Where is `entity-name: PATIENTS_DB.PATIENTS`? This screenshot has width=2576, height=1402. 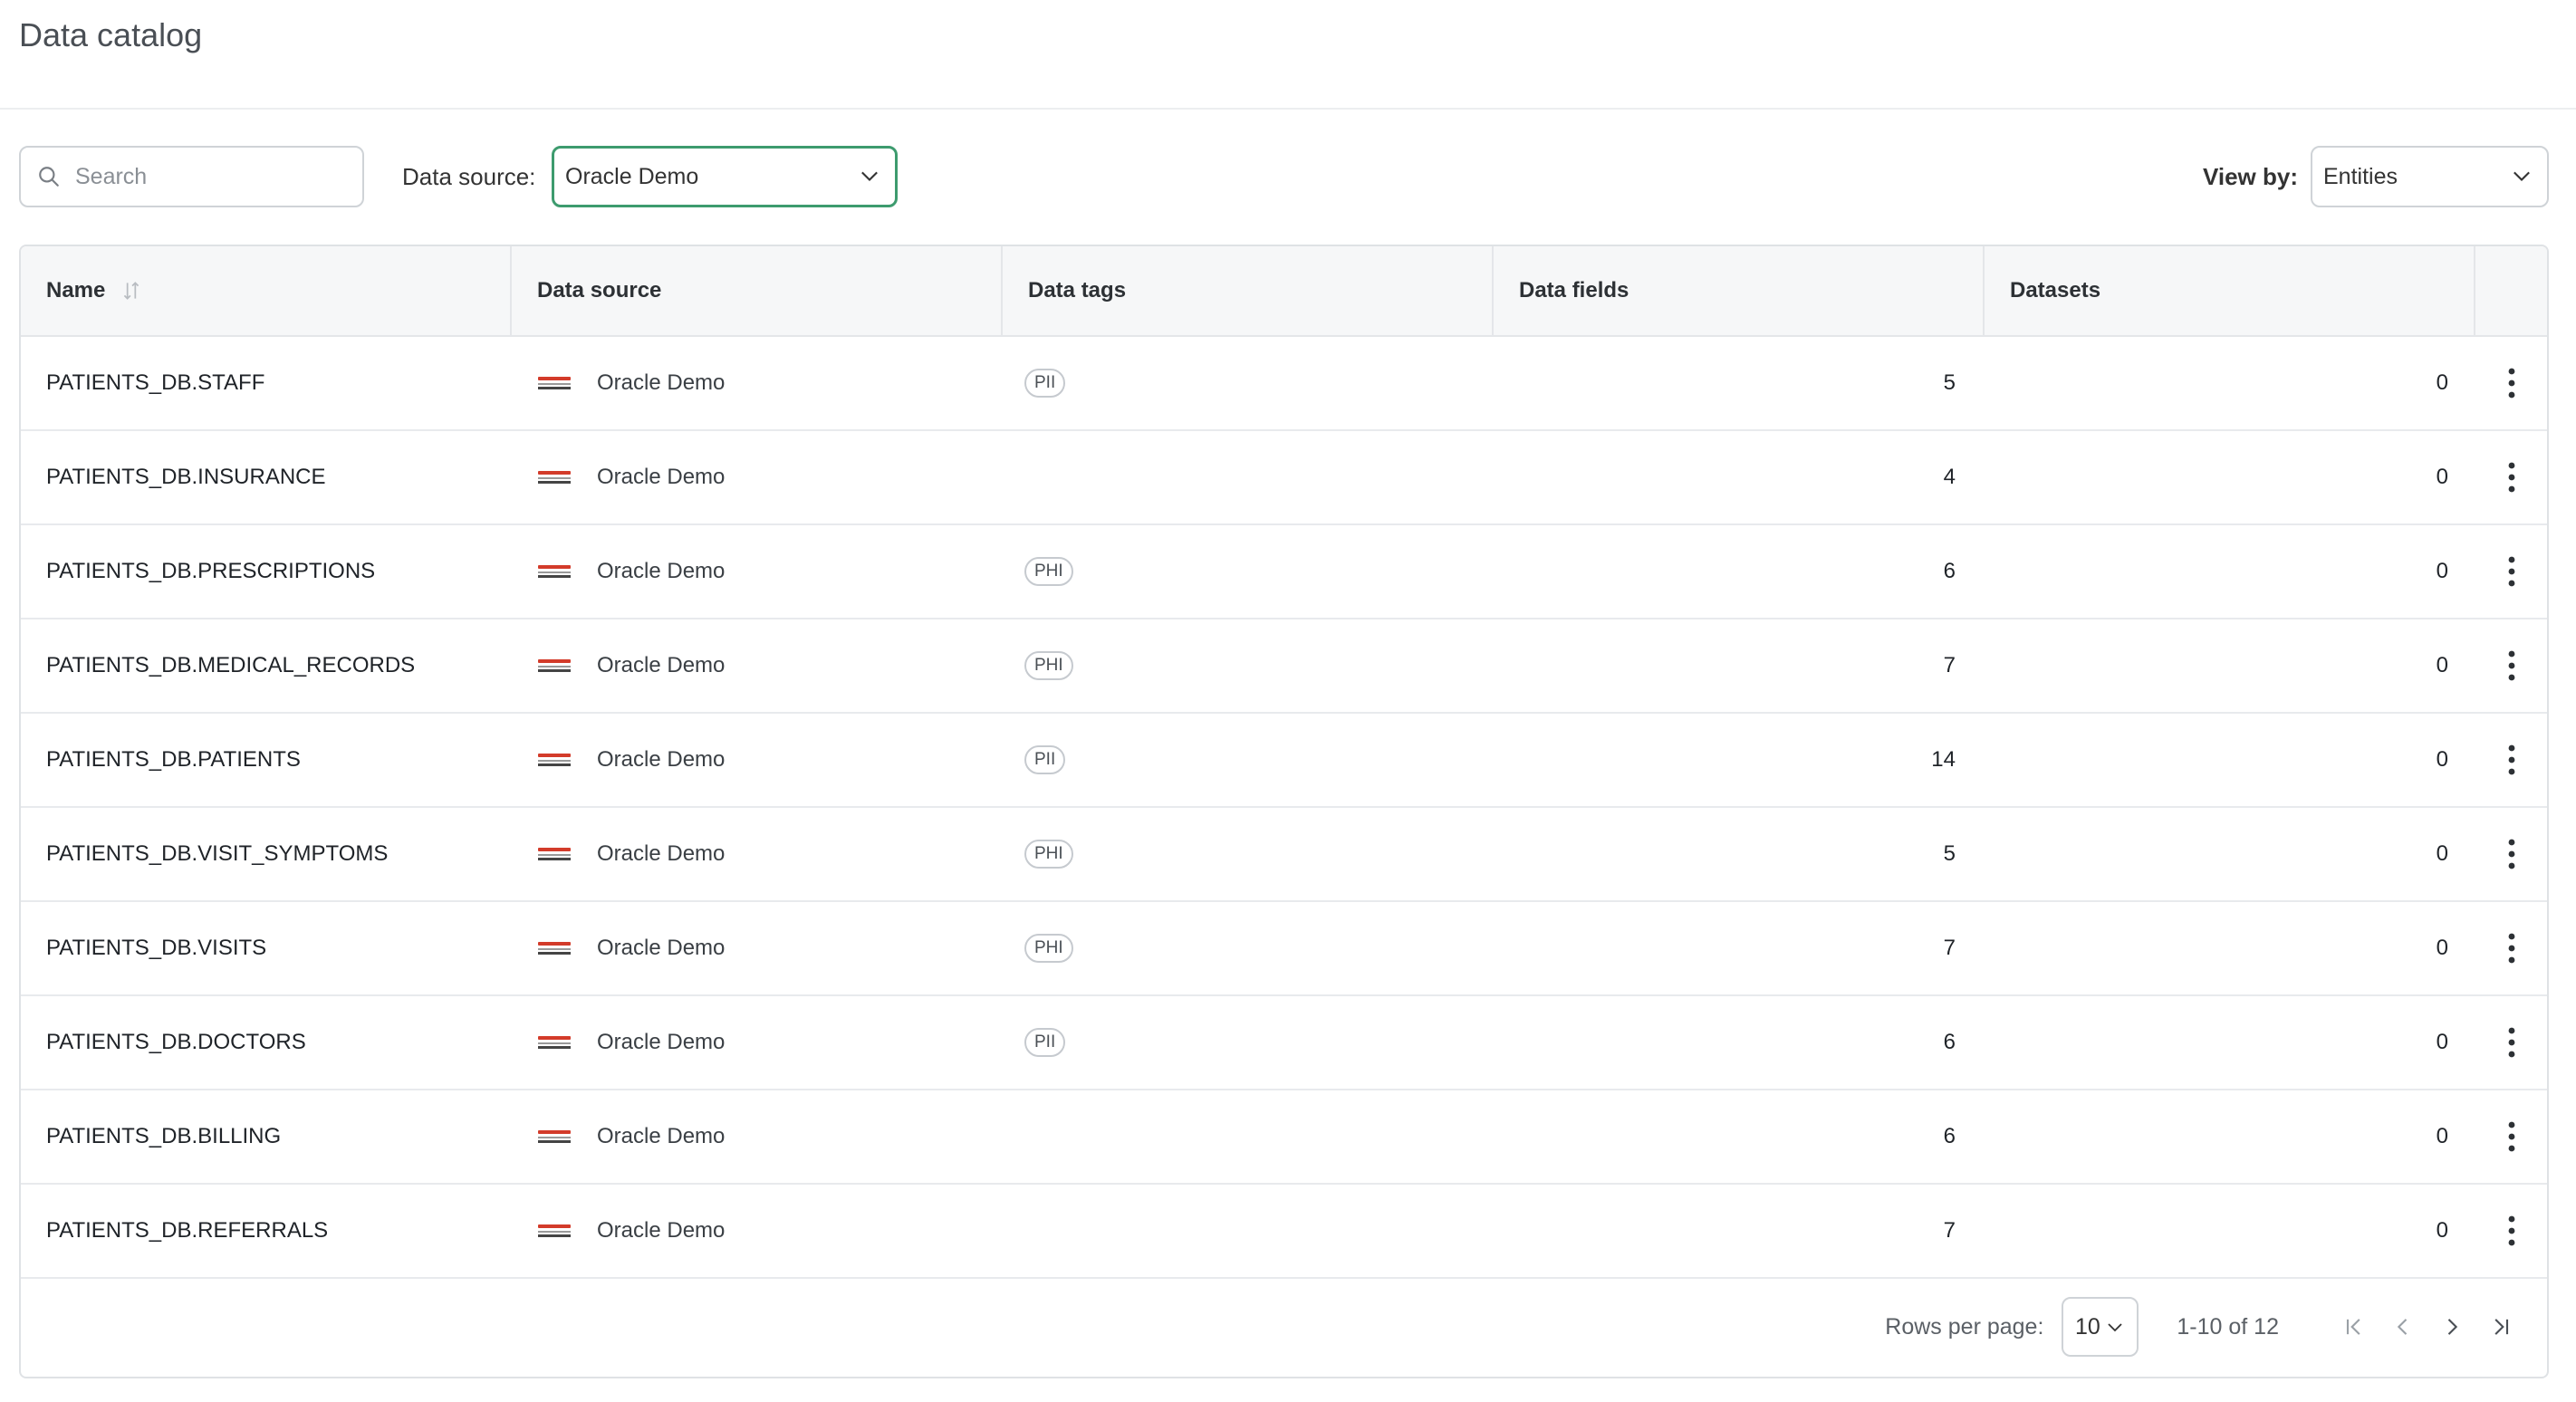 entity-name: PATIENTS_DB.PATIENTS is located at coordinates (266, 760).